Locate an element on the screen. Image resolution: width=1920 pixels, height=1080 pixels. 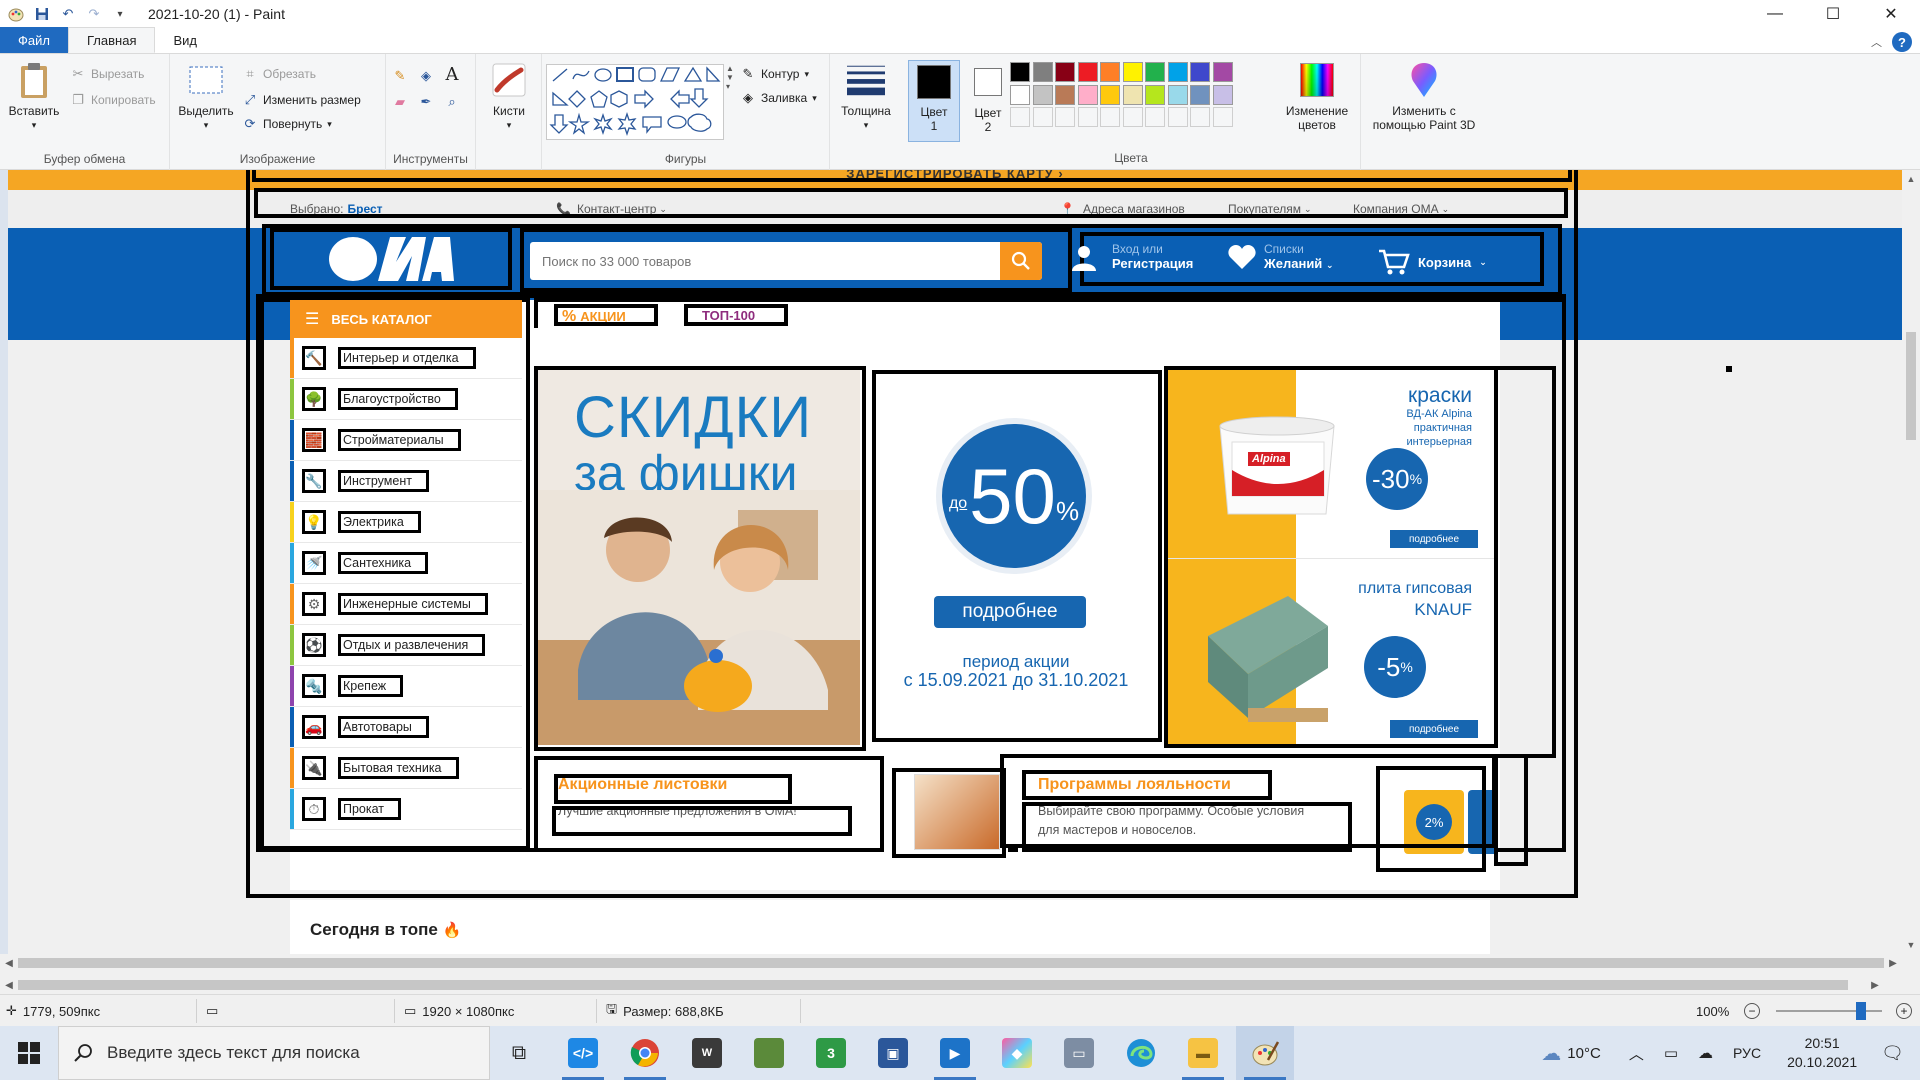
catalog-item: 🔌 Бытовая техника is located at coordinates (406, 768).